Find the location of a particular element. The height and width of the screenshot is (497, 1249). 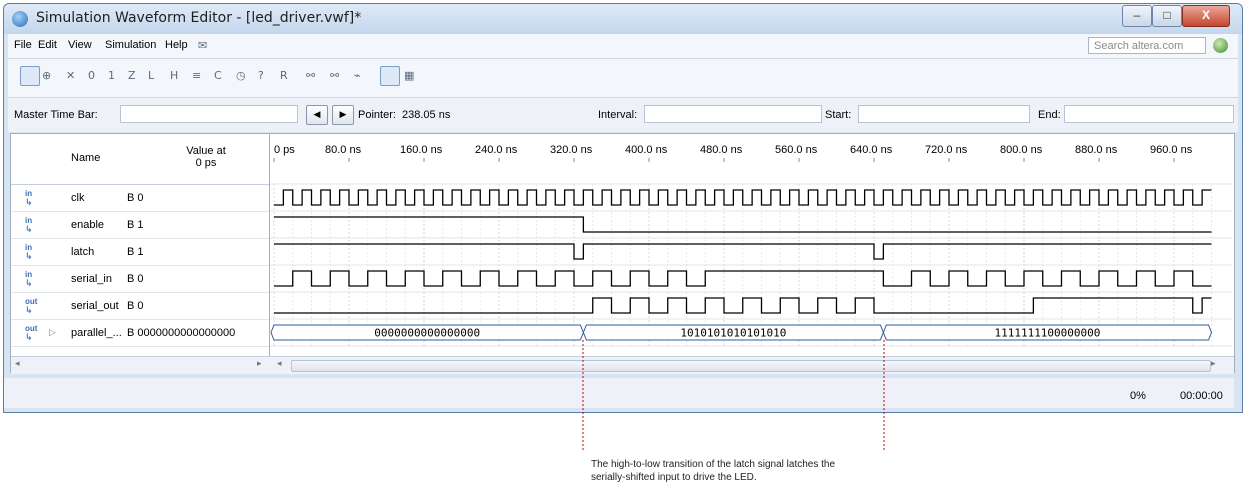

annotation-lines is located at coordinates (733, 396).